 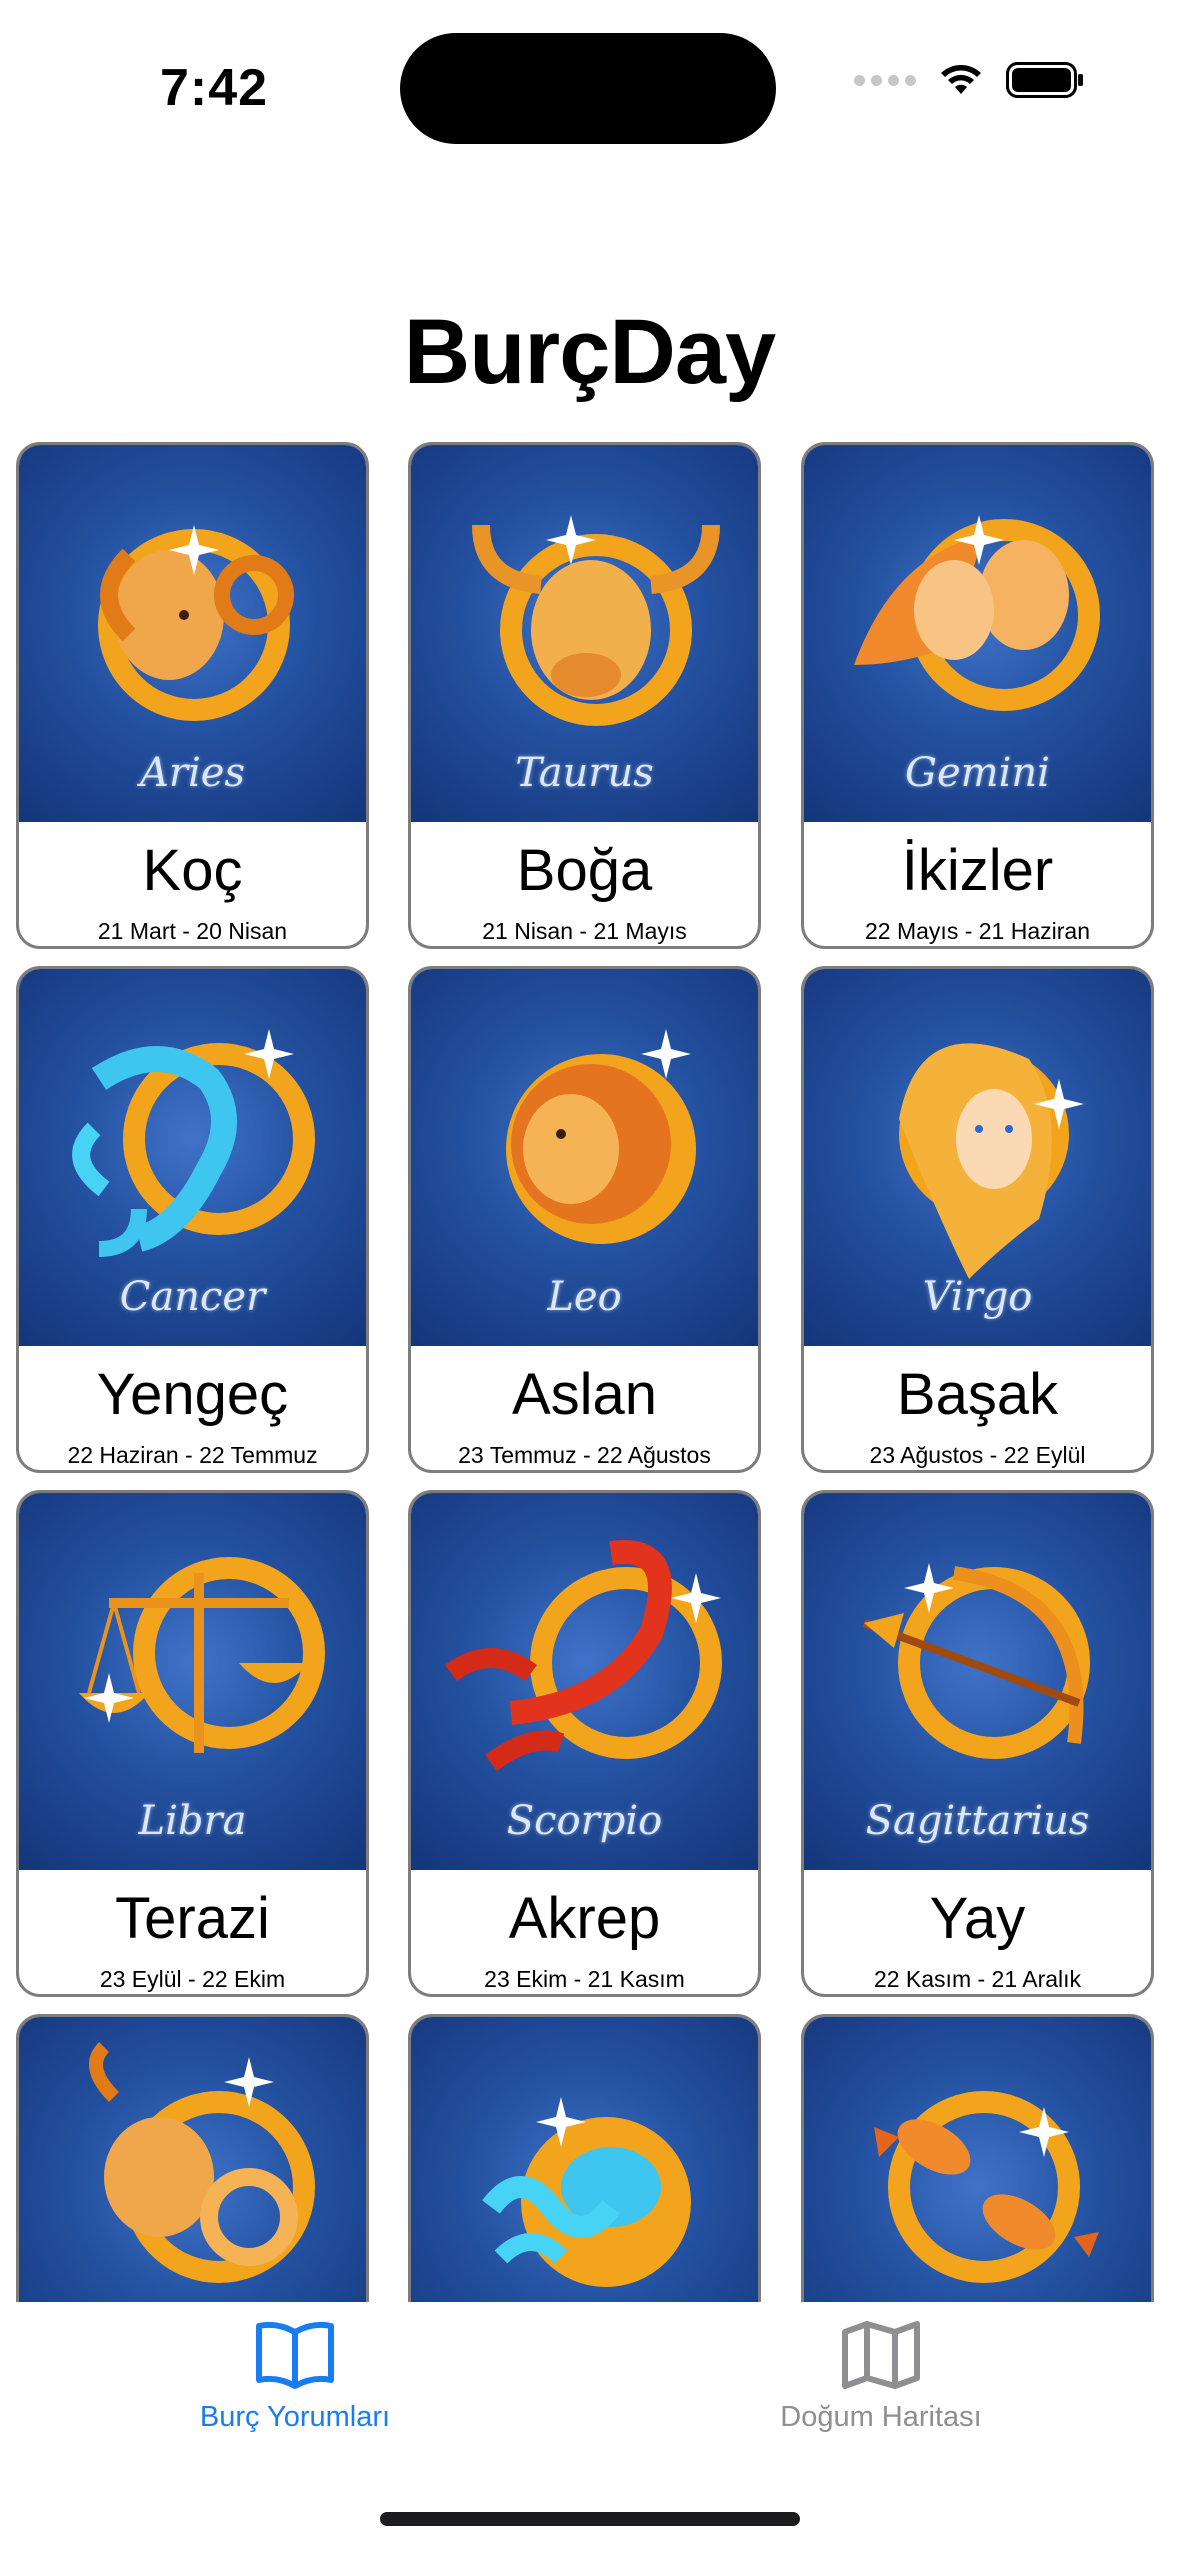 I want to click on status-time: 7:42, so click(x=214, y=88).